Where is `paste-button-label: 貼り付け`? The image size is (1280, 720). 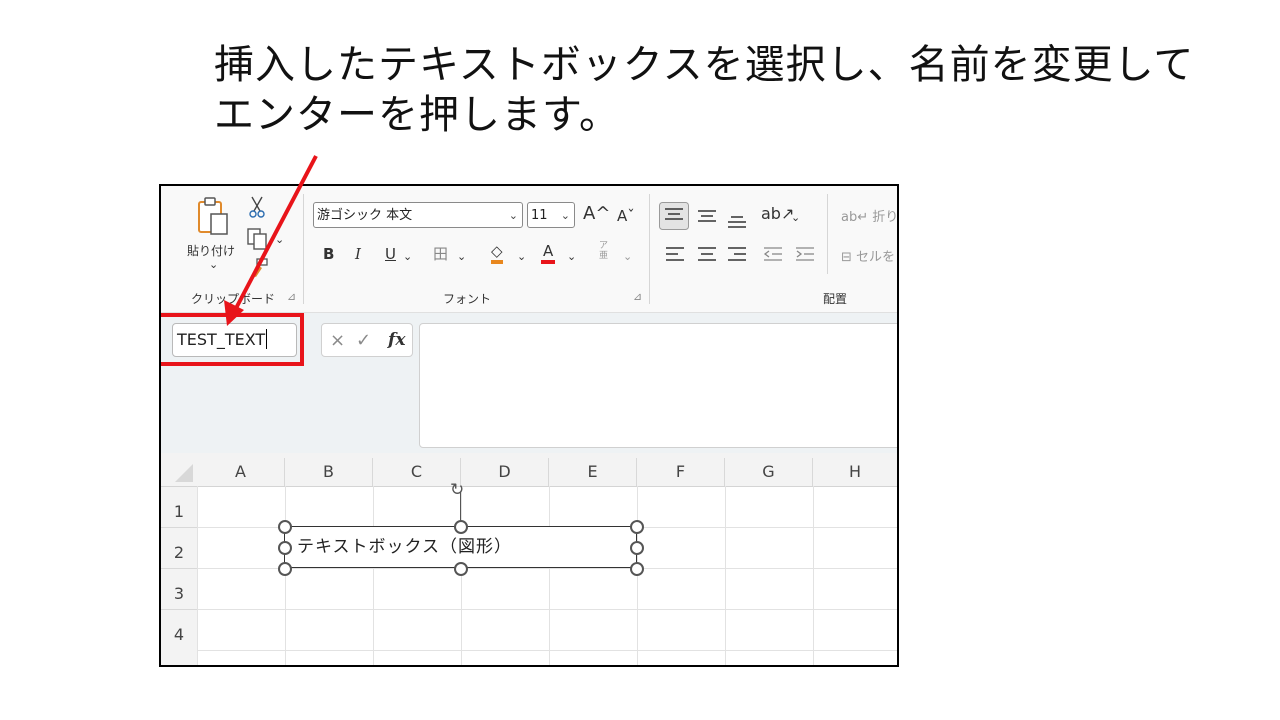
paste-button-label: 貼り付け is located at coordinates (211, 250).